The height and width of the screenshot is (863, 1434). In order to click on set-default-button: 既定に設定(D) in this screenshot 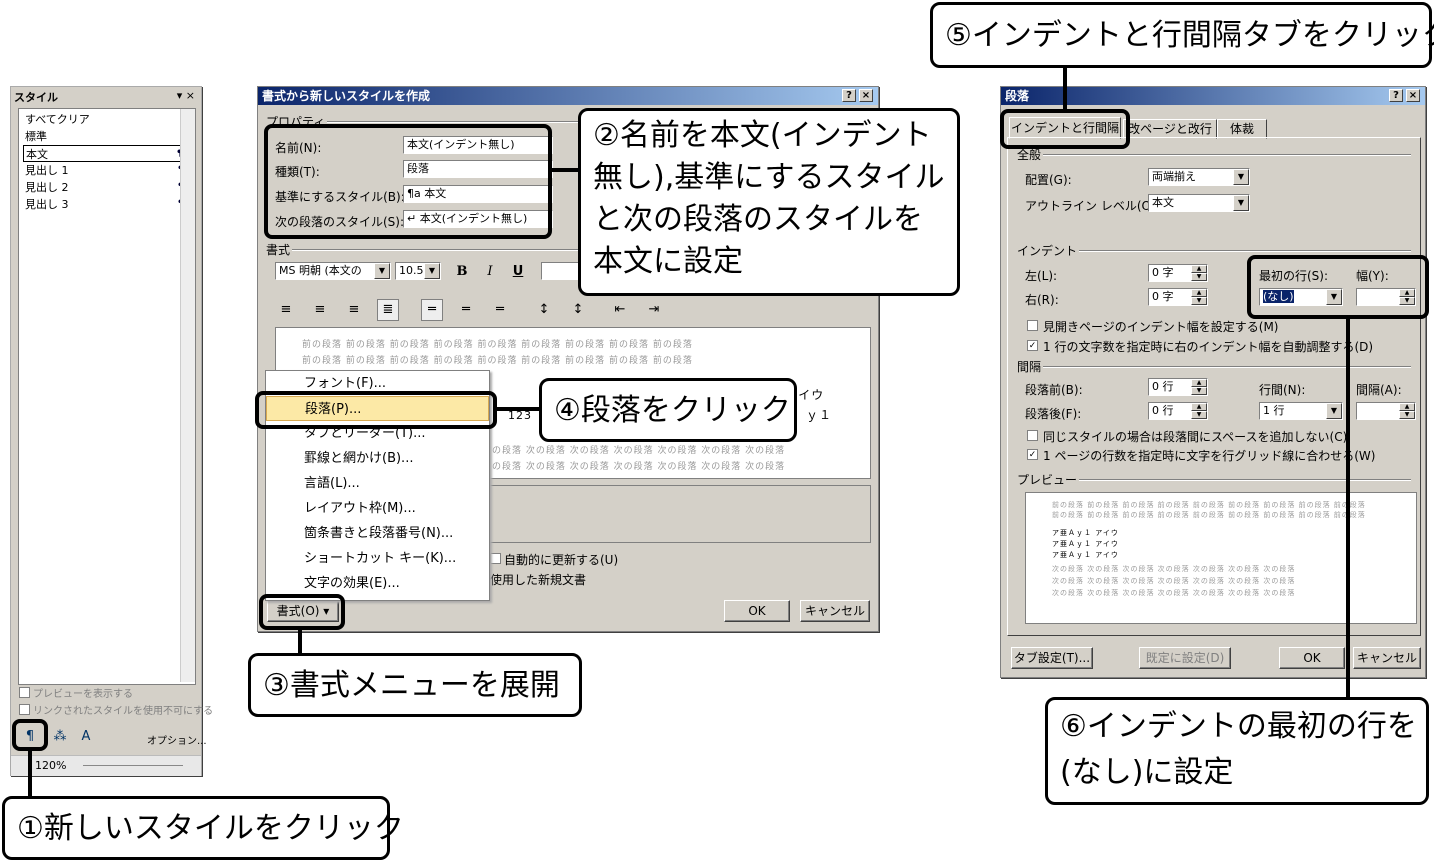, I will do `click(1185, 658)`.